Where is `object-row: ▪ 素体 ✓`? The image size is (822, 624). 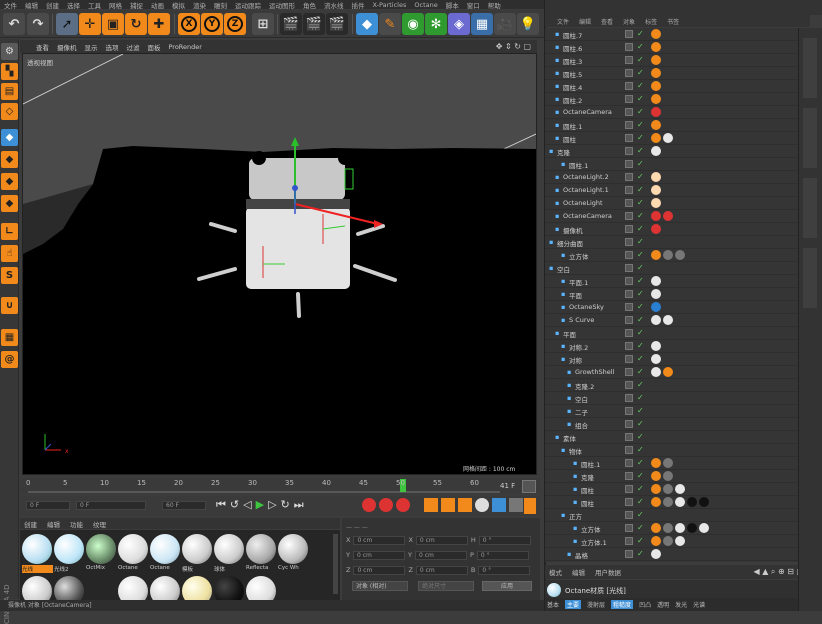 object-row: ▪ 素体 ✓ is located at coordinates (671, 437).